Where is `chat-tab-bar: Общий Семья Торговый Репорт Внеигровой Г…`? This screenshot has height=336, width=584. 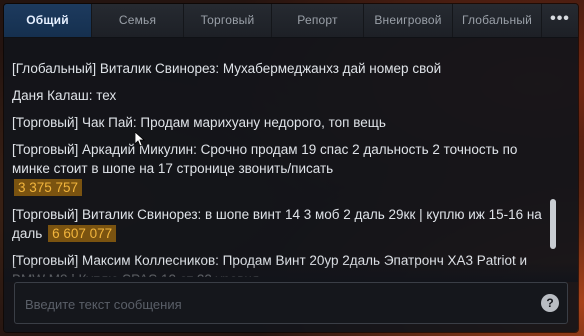
chat-tab-bar: Общий Семья Торговый Репорт Внеигровой Г… is located at coordinates (291, 21).